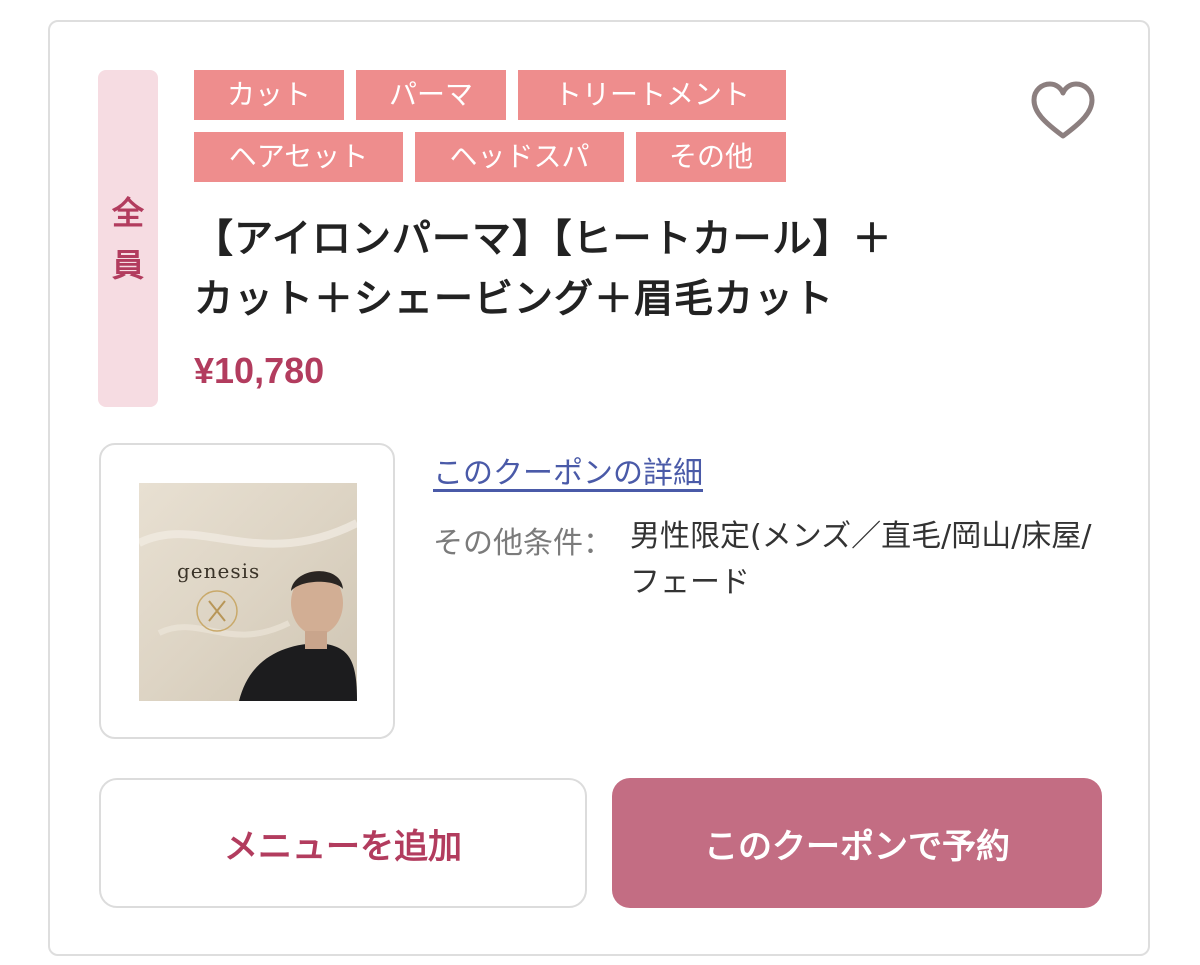 Image resolution: width=1200 pixels, height=965 pixels. Describe the element at coordinates (219, 571) in the screenshot. I see `thumbnail-brand-text: genesis` at that location.